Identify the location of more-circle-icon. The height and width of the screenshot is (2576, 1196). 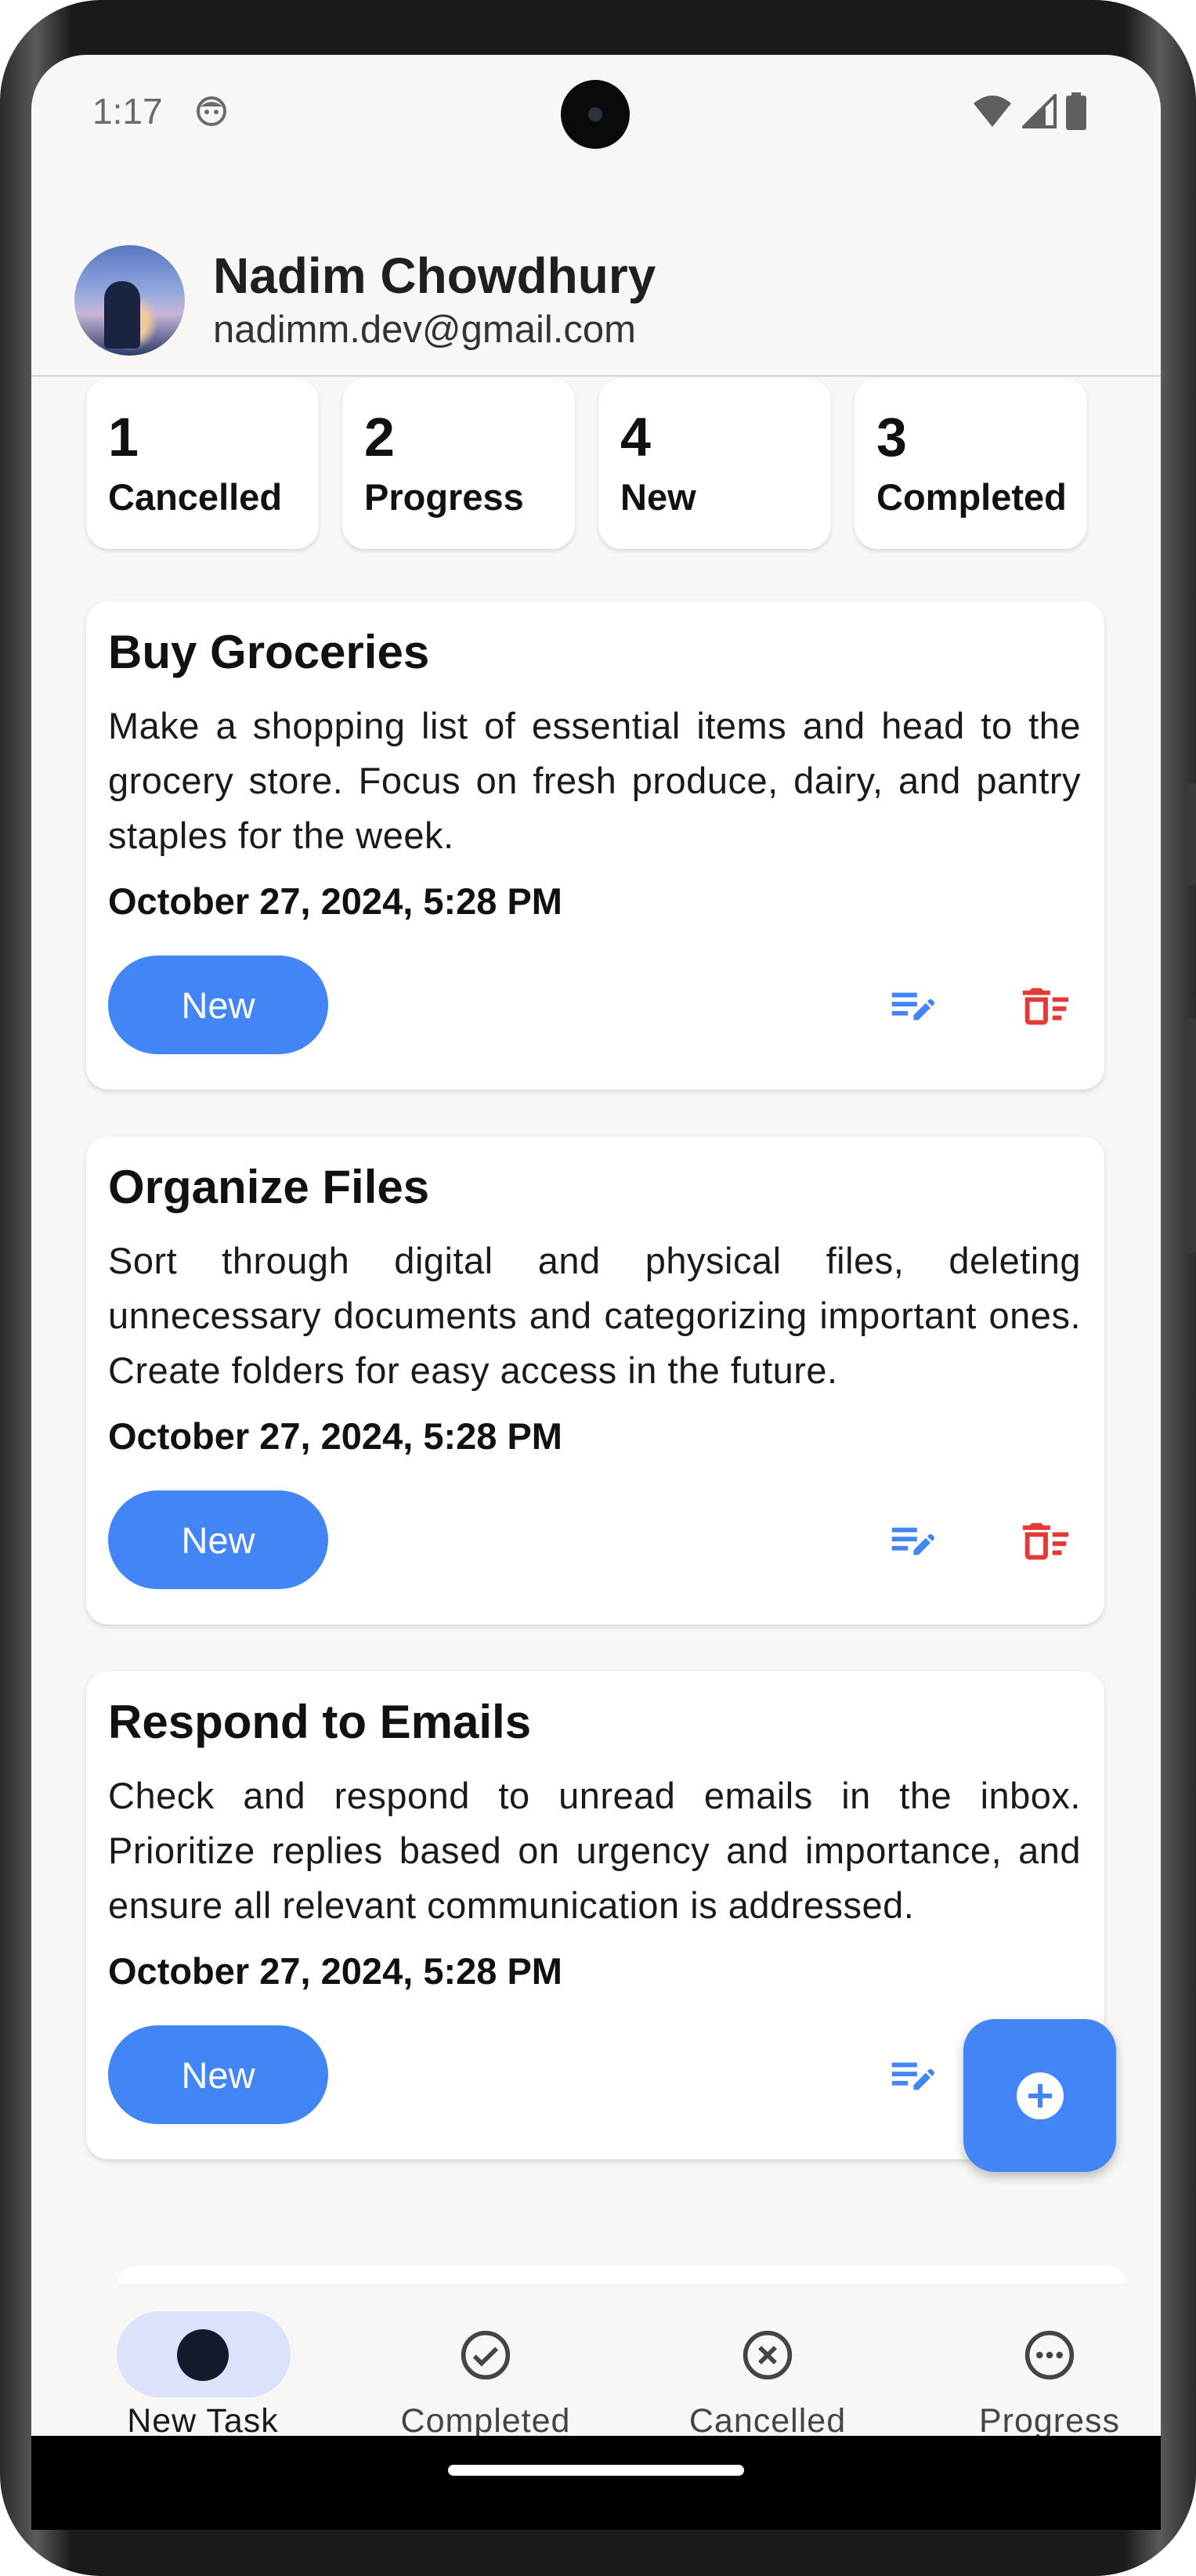
(1049, 2355).